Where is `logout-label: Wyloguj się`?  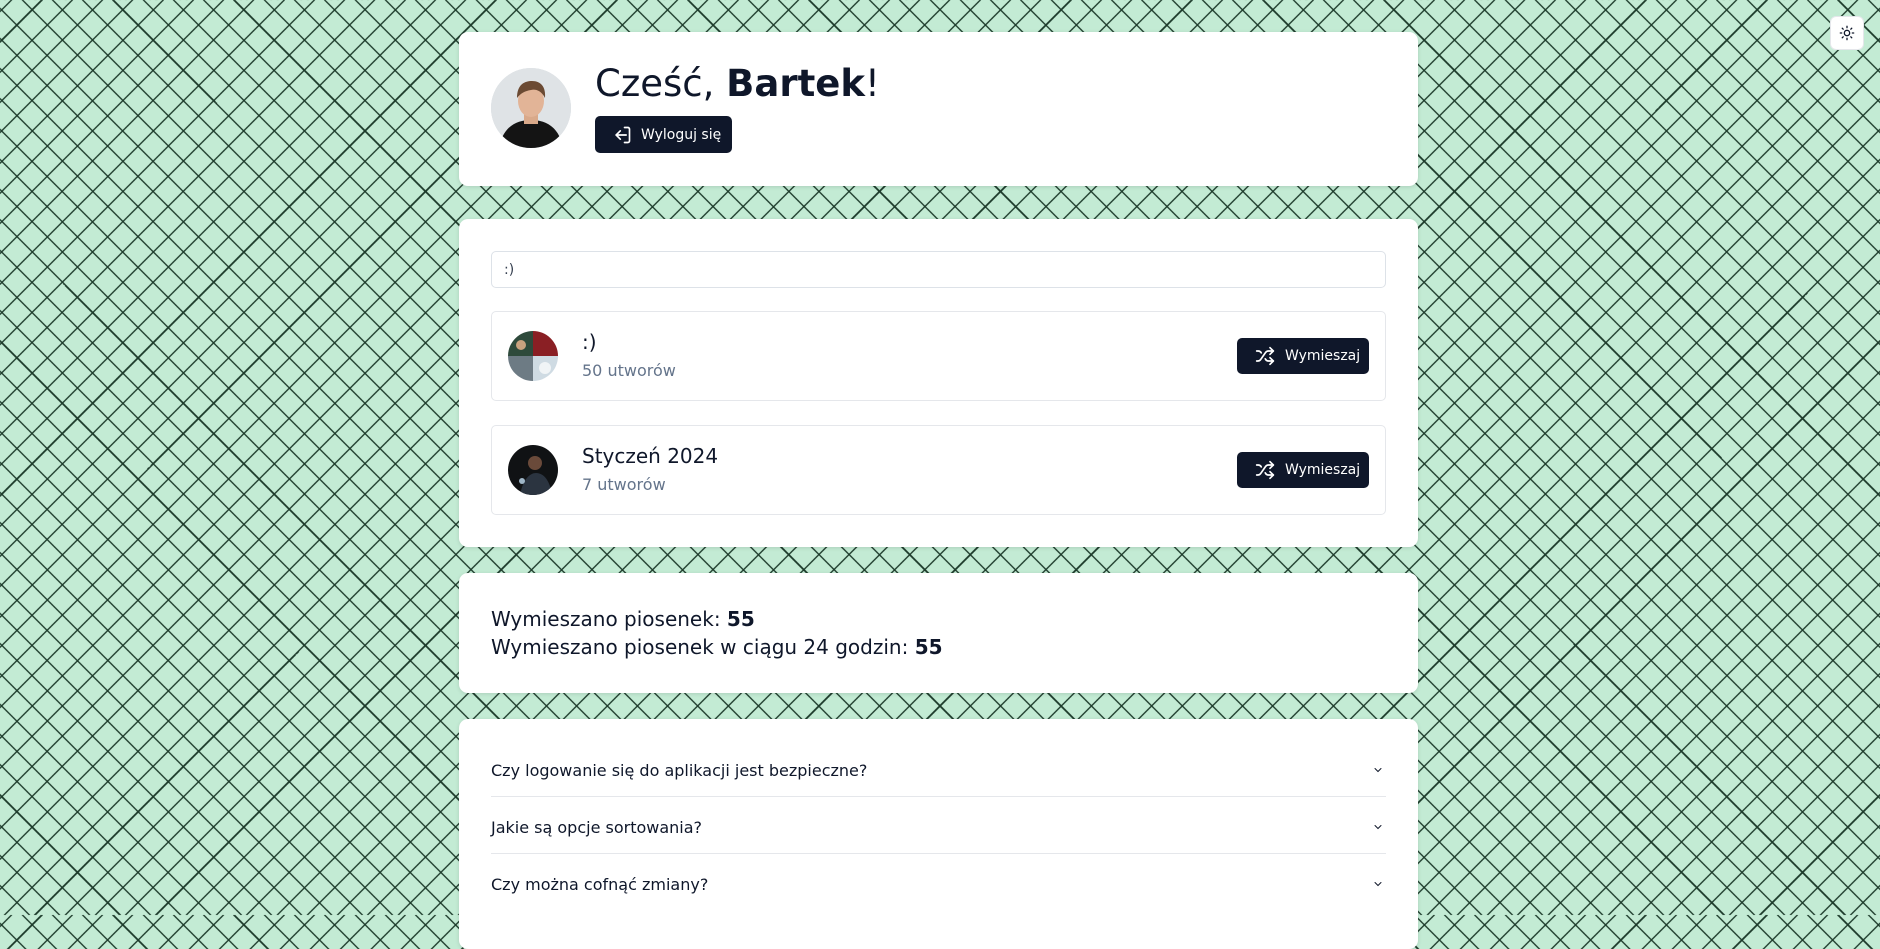
logout-label: Wyloguj się is located at coordinates (681, 134).